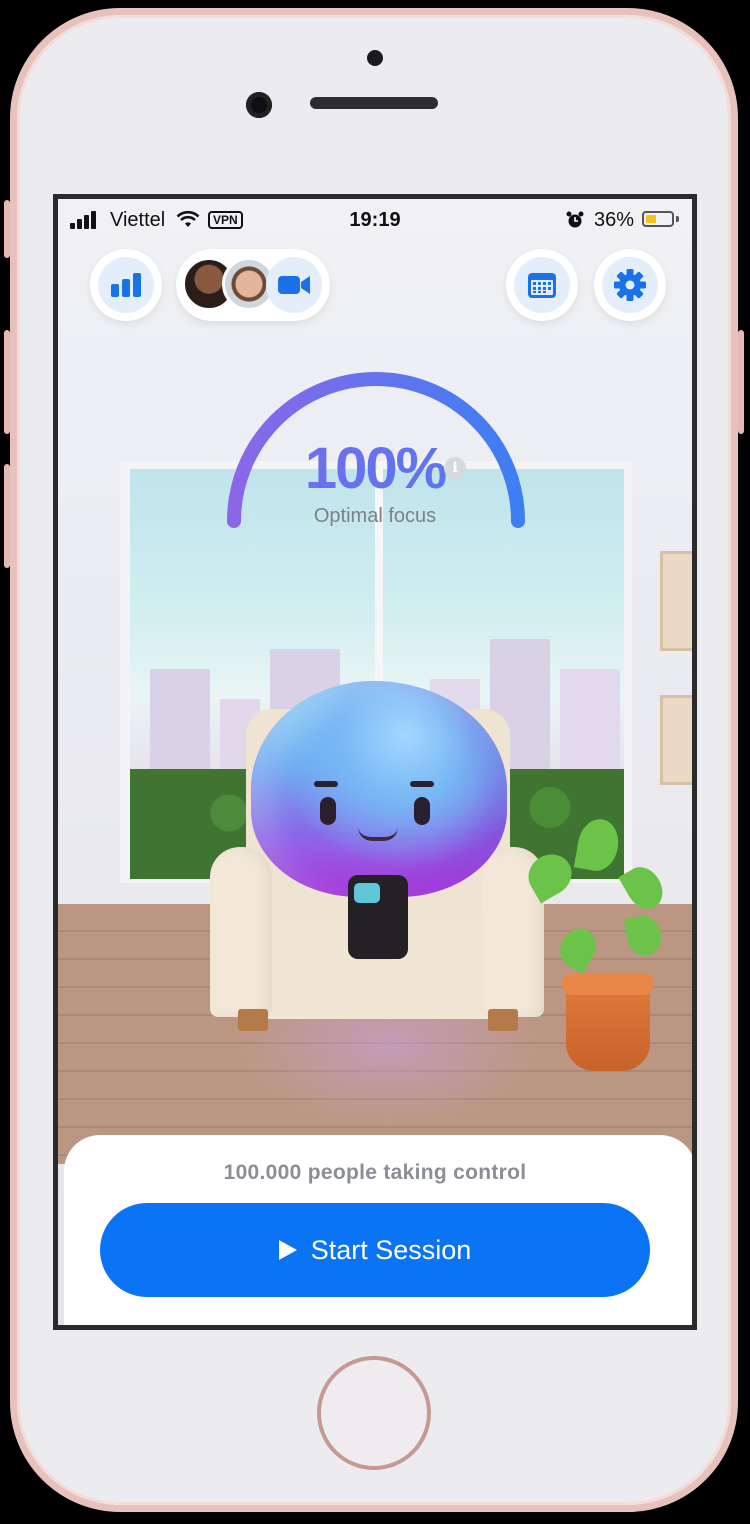 The height and width of the screenshot is (1524, 750). I want to click on earpiece-speaker, so click(374, 103).